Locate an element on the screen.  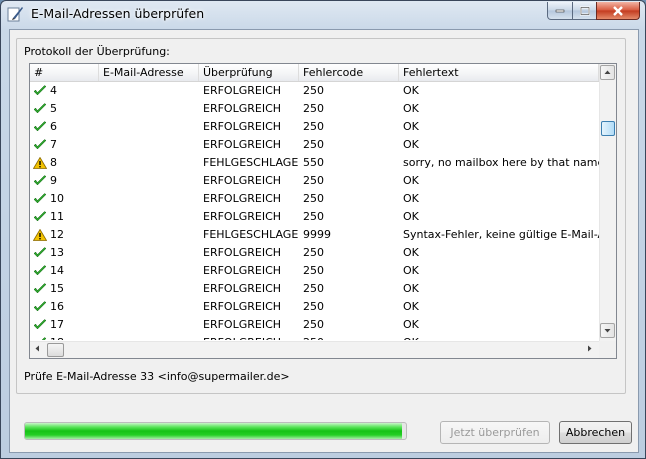
table-row: 13 ERFOLGREICH 250 OK is located at coordinates (314, 253).